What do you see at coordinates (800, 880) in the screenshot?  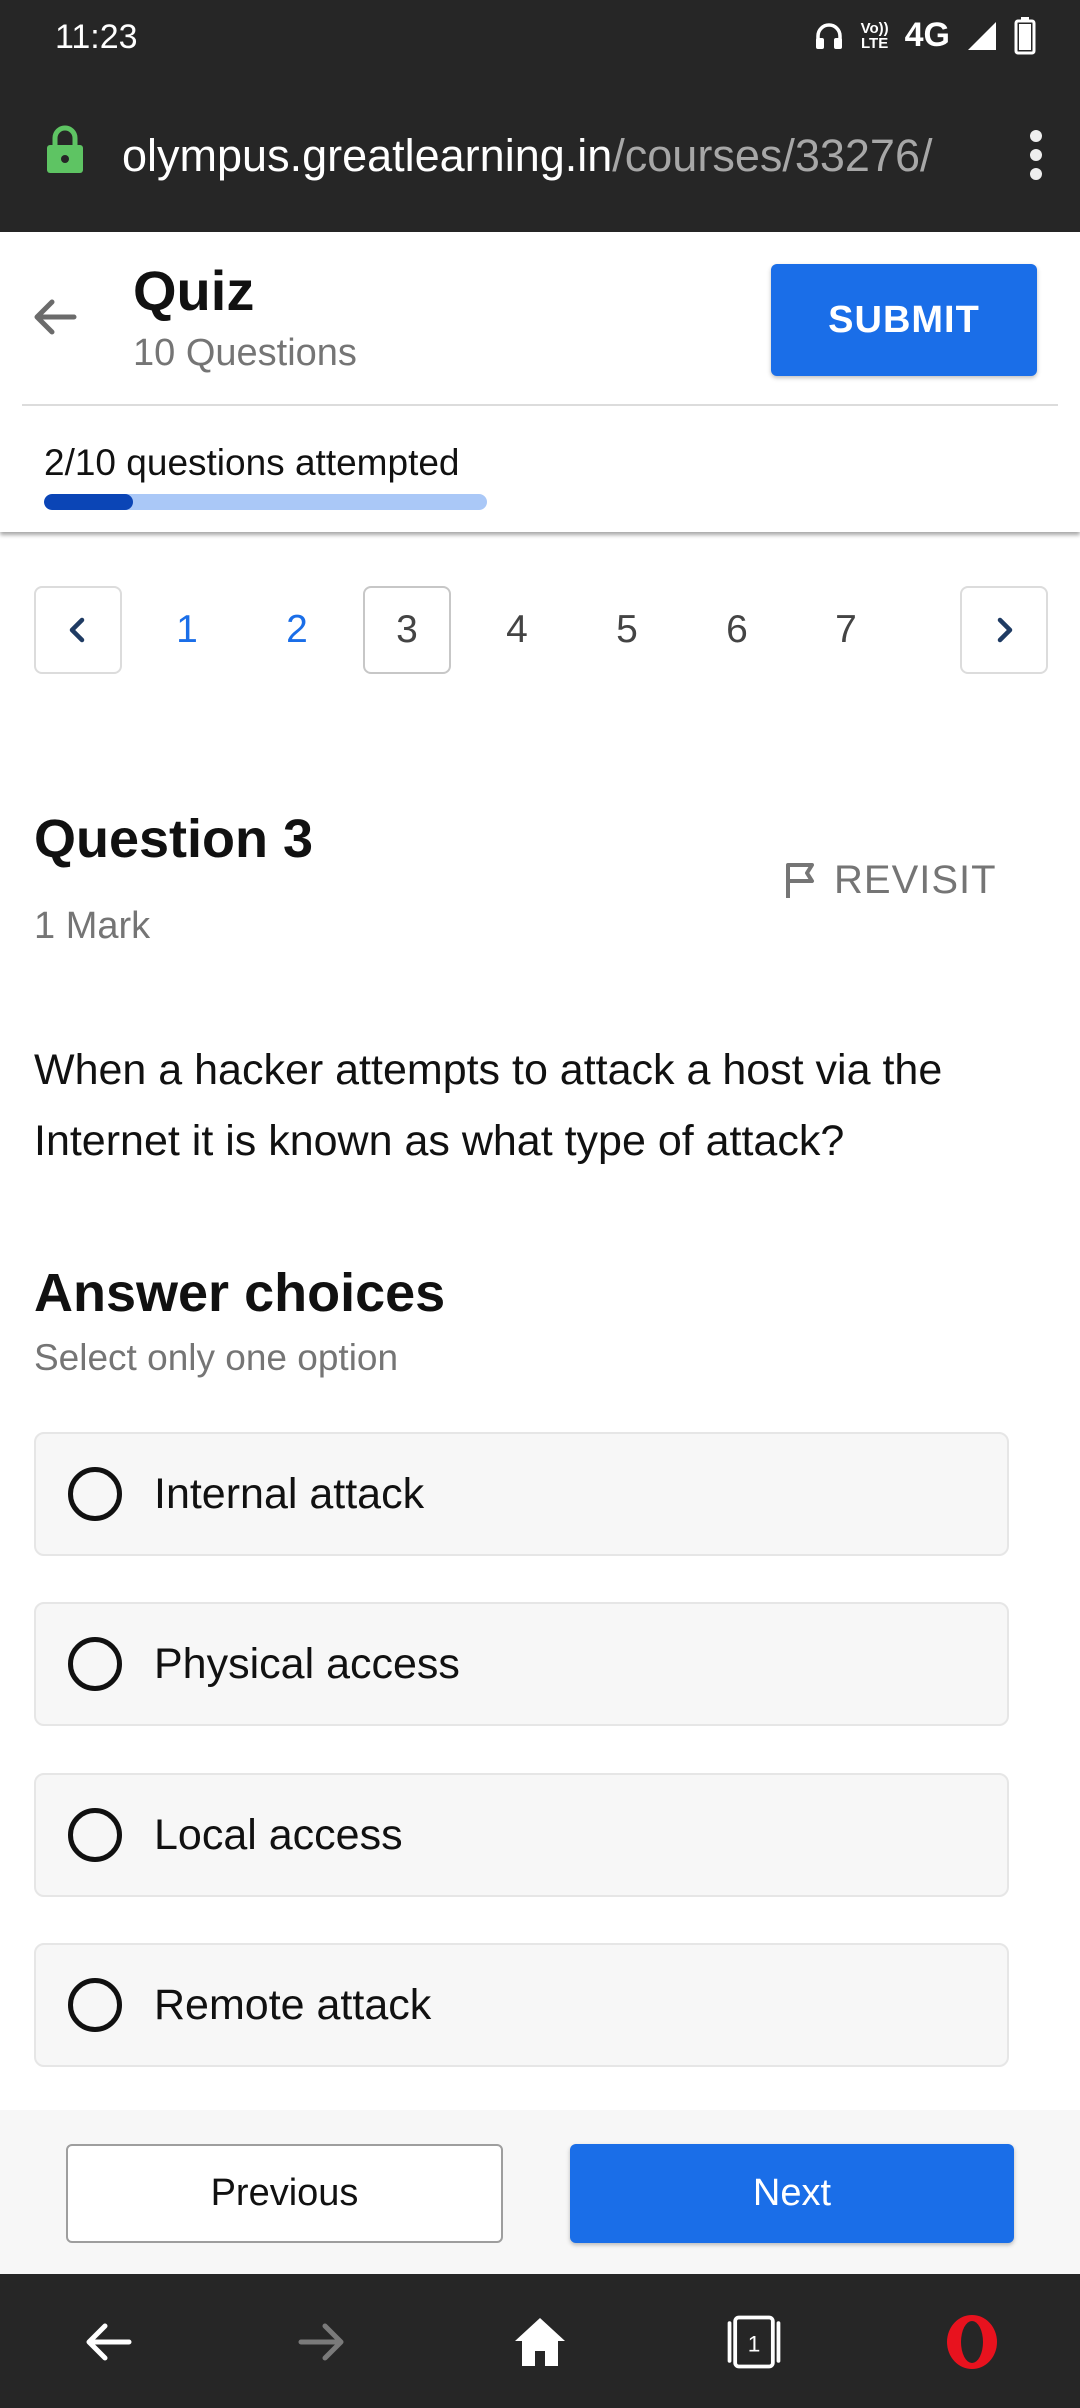 I see `flag-icon` at bounding box center [800, 880].